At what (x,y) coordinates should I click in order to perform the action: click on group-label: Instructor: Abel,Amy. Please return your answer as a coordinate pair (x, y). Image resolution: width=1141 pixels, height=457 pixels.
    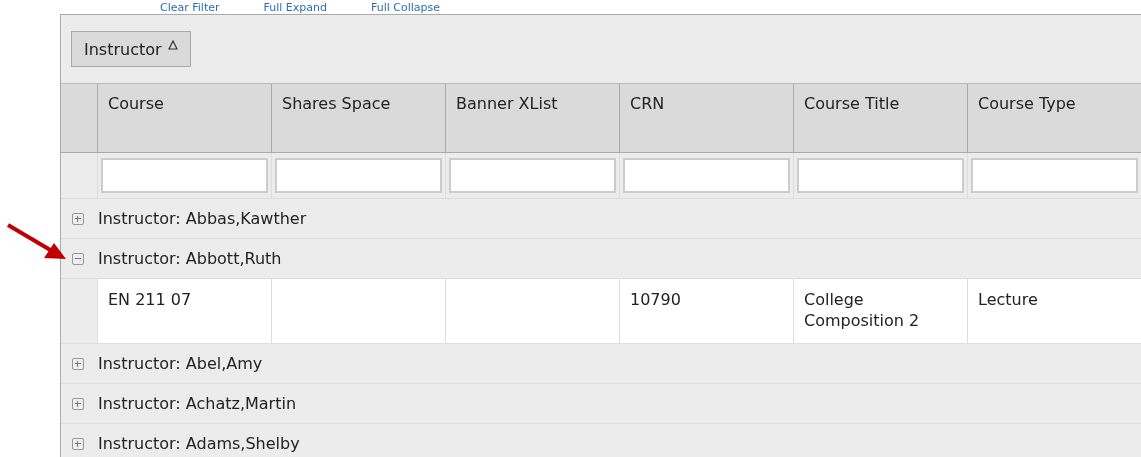
    Looking at the image, I should click on (180, 363).